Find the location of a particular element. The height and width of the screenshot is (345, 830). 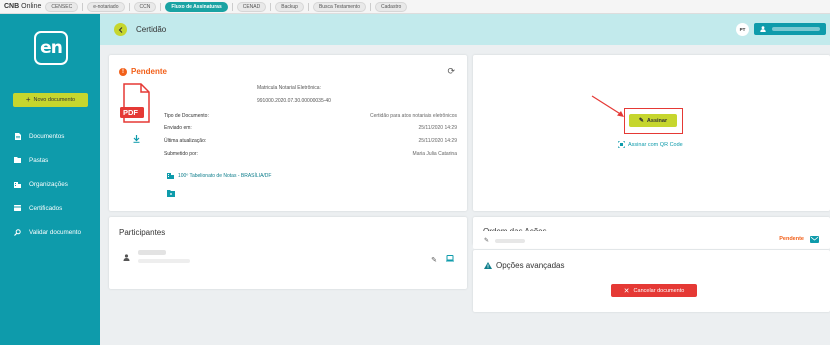

sign-qr-label: Assinar com QR Code is located at coordinates (655, 144).